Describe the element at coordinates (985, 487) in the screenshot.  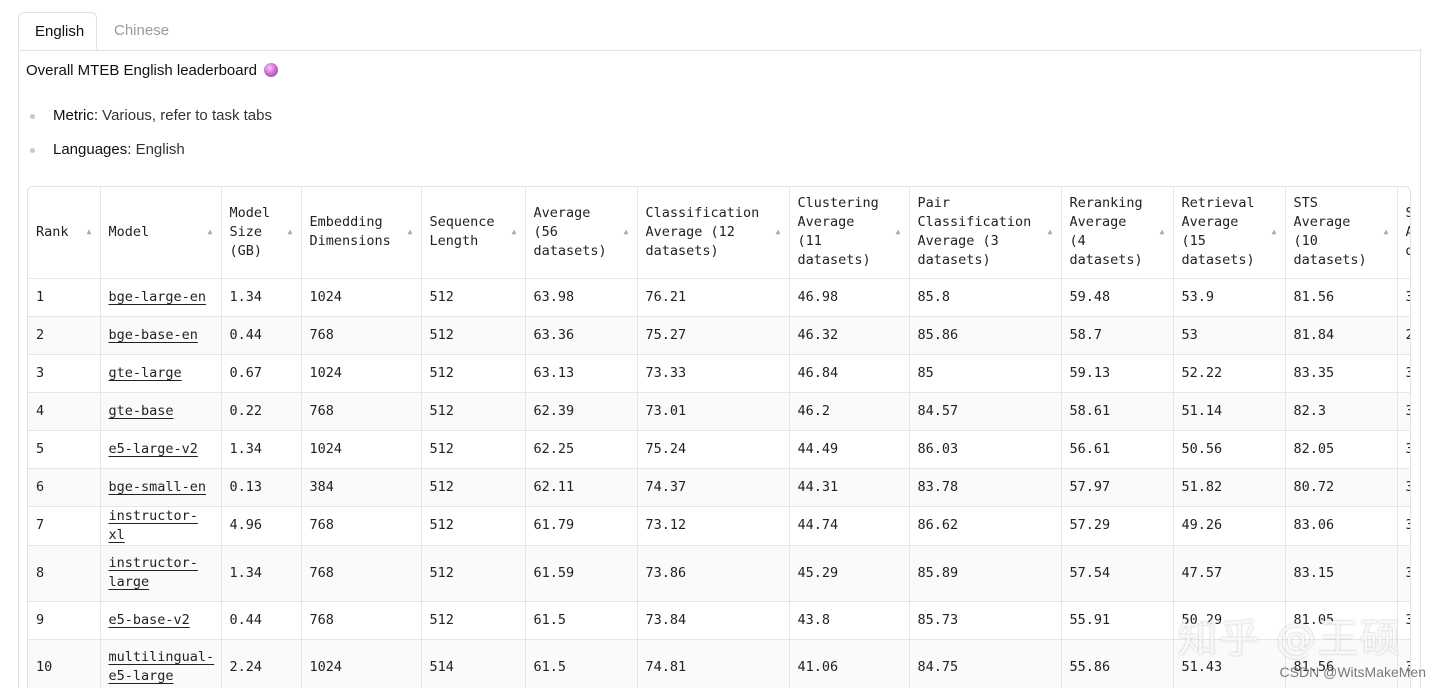
I see `cell-pair-classification-average: 83.78` at that location.